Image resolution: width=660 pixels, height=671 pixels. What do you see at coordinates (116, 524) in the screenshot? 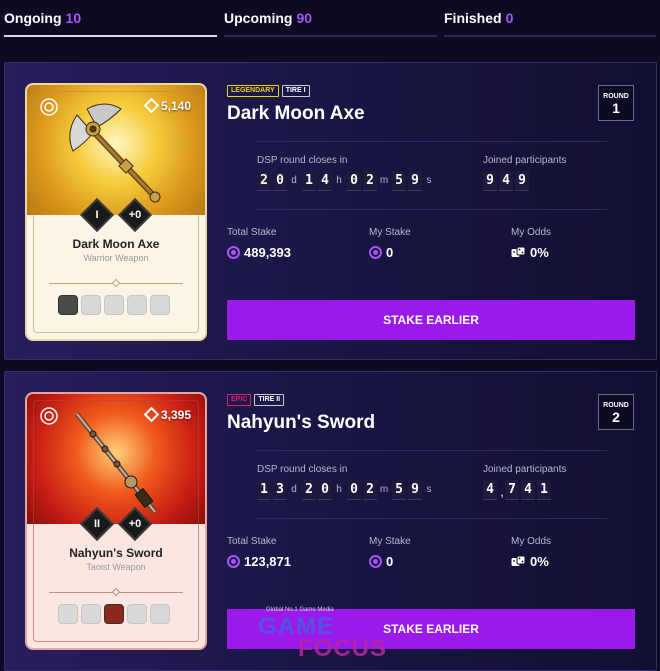
I see `item-badges: II +0` at bounding box center [116, 524].